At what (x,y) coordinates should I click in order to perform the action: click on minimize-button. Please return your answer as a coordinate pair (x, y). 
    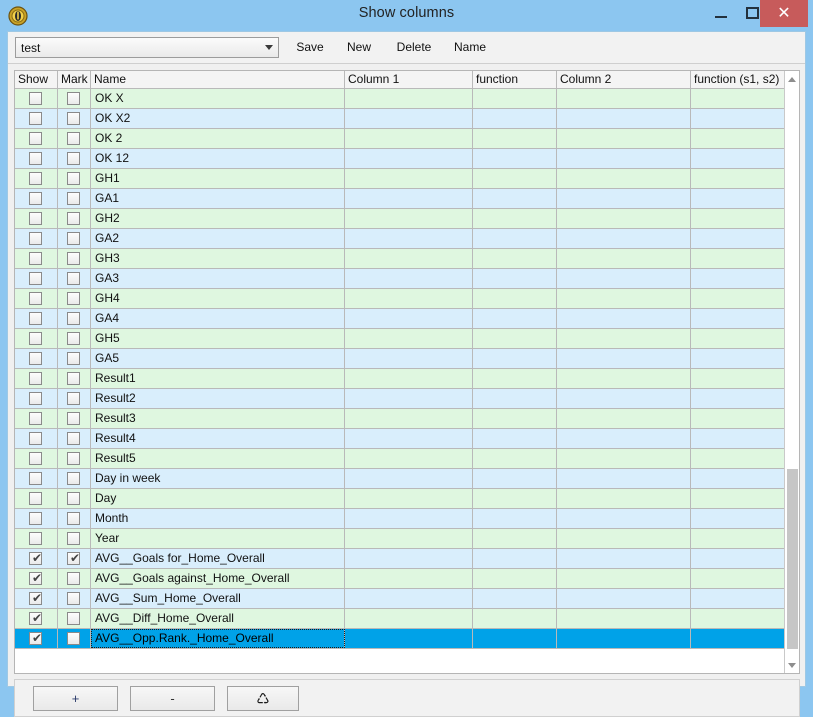
    Looking at the image, I should click on (721, 13).